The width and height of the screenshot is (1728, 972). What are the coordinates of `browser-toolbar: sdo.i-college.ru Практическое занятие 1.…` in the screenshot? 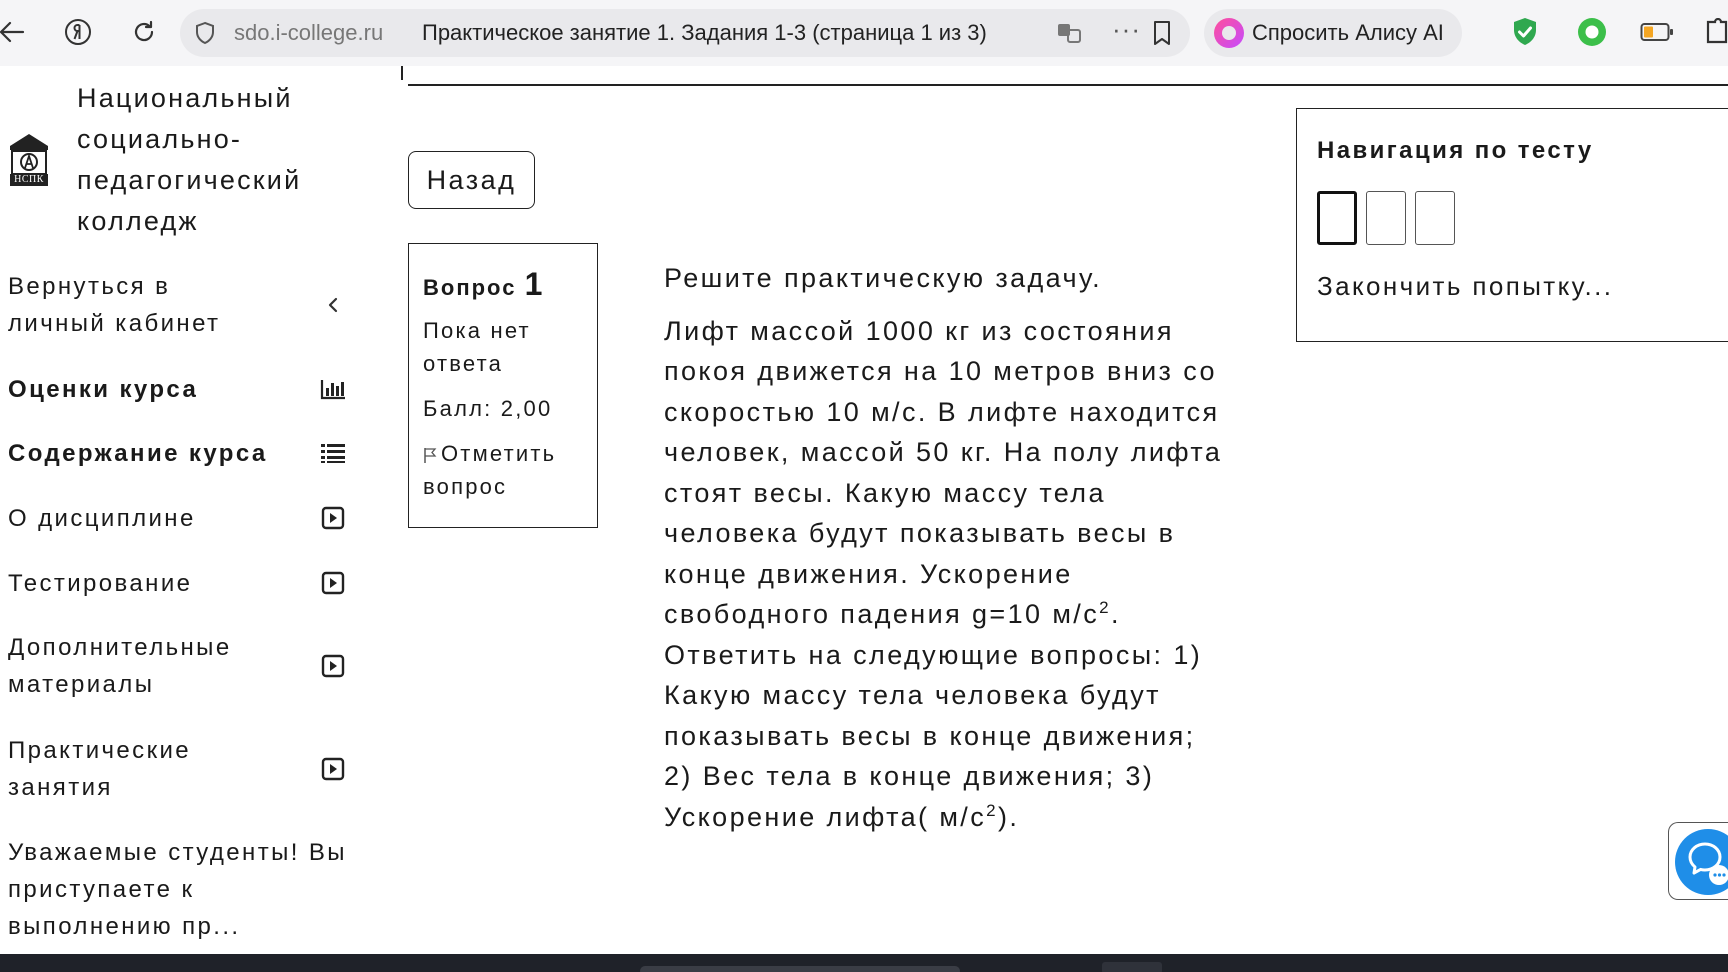 It's located at (864, 33).